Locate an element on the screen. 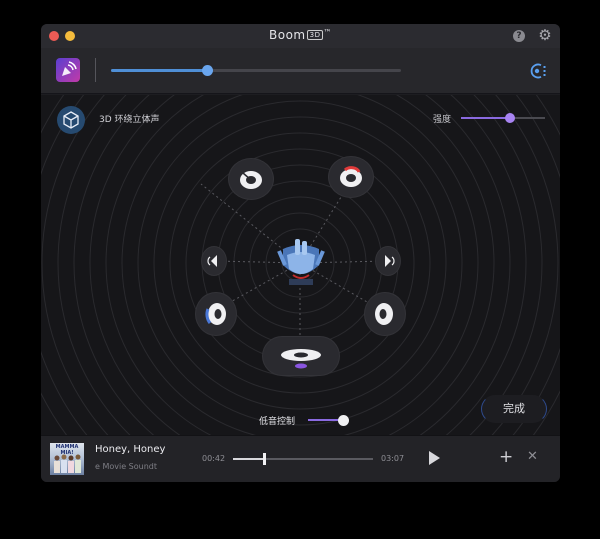 The width and height of the screenshot is (600, 539). track-album: e Movie Soundt is located at coordinates (126, 466).